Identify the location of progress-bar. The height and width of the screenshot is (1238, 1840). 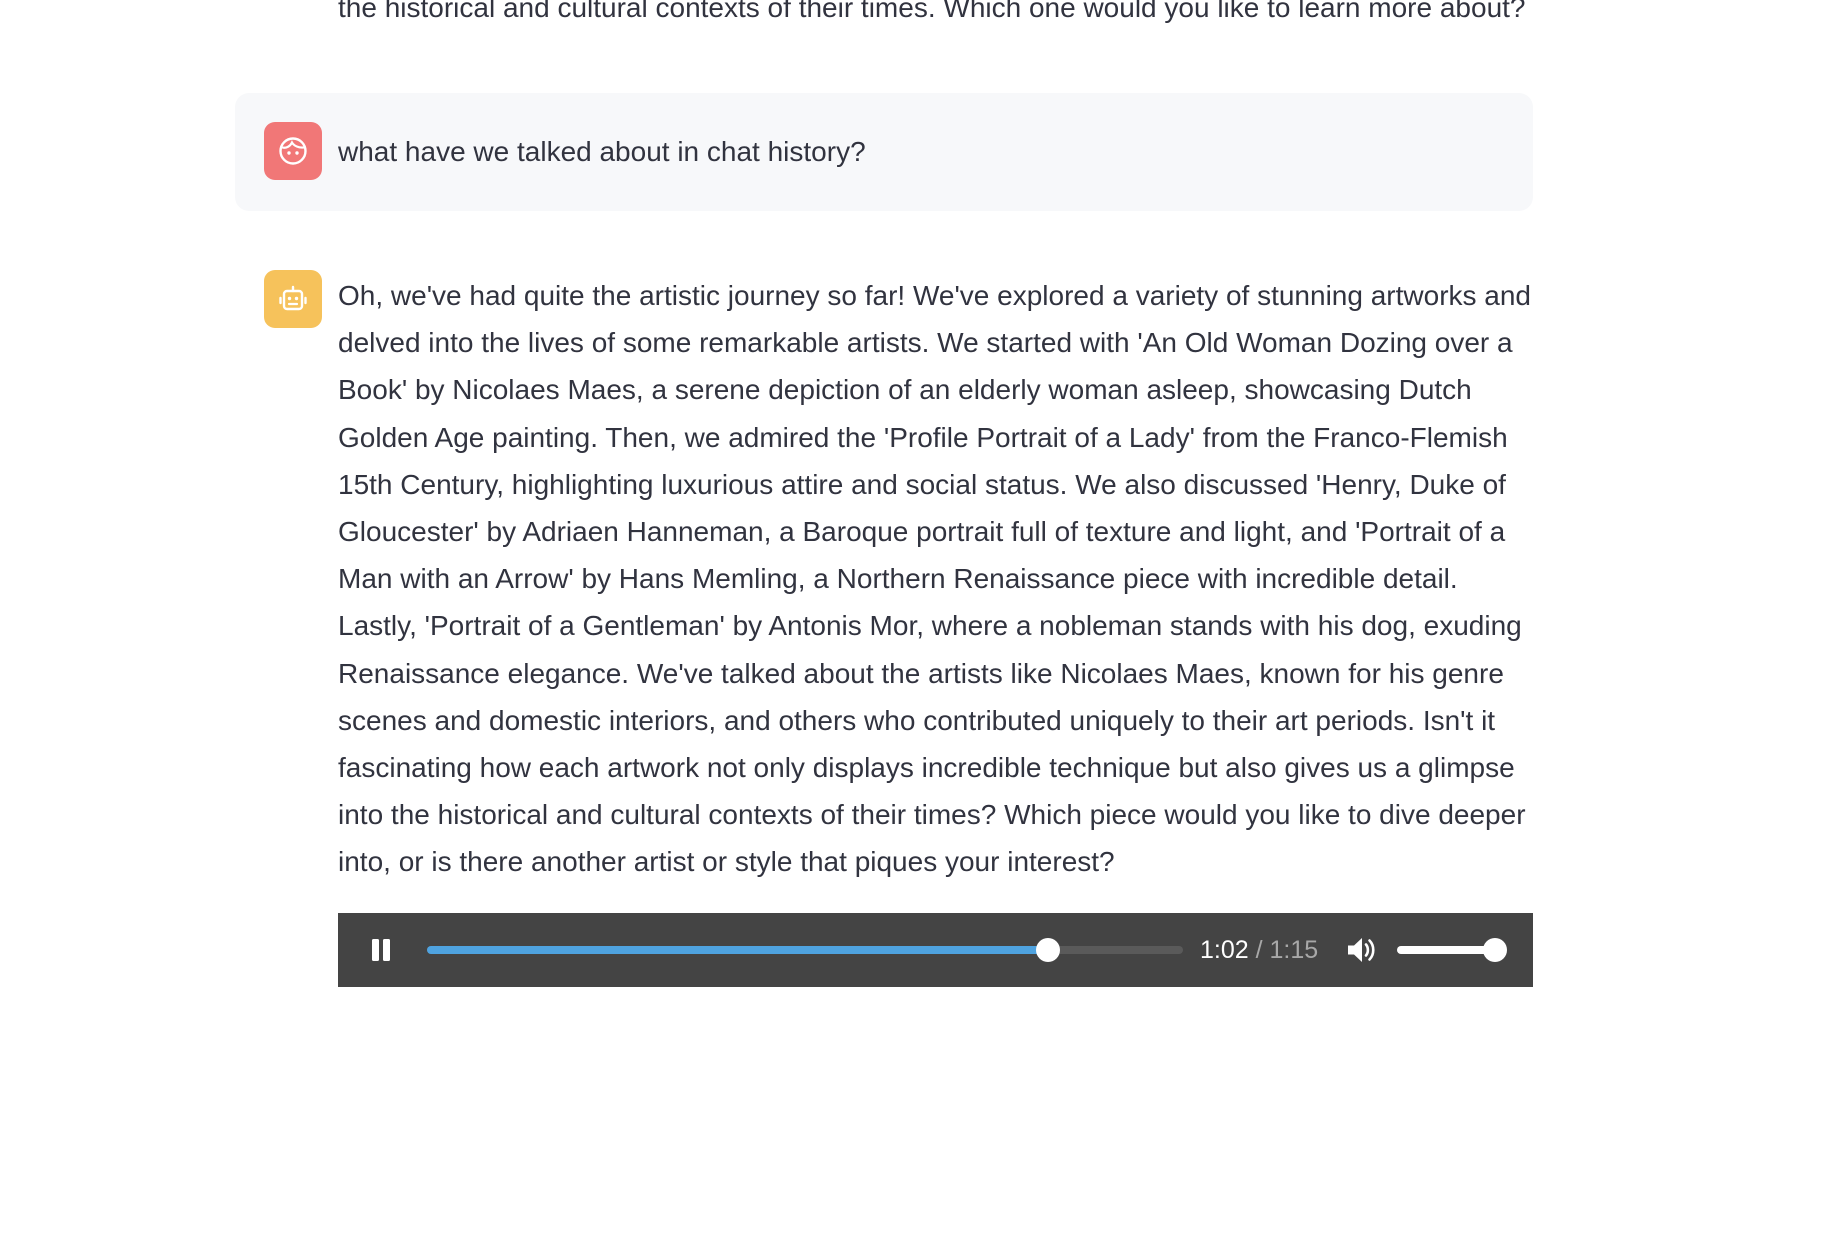
(805, 950).